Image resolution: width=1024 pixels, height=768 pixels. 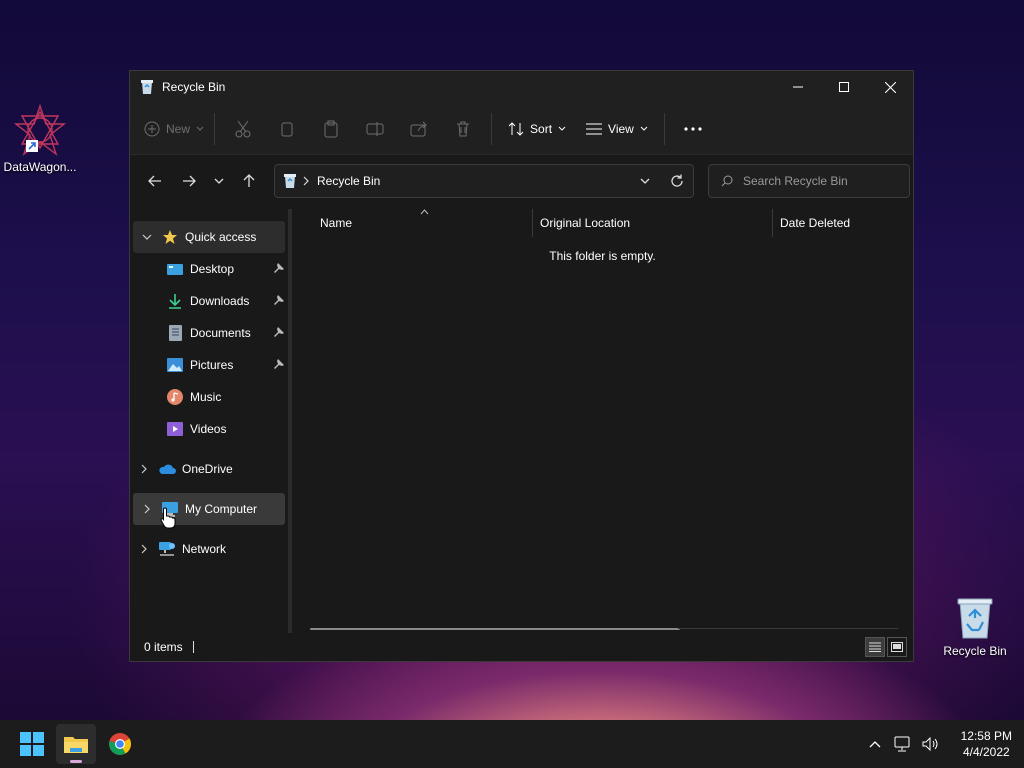 I want to click on taskbar-chrome, so click(x=120, y=744).